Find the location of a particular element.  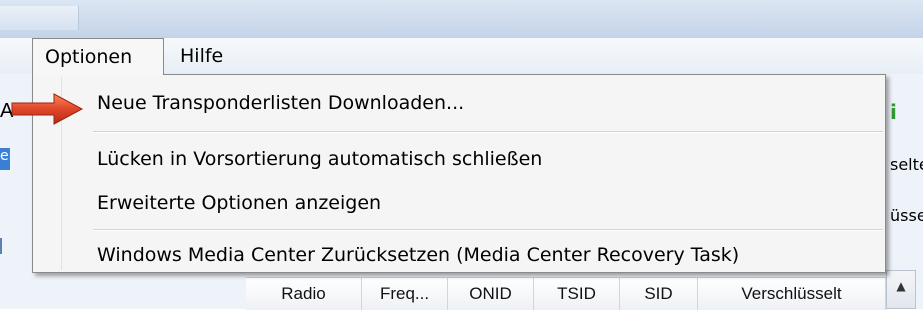

column-header-onid: ONID is located at coordinates (491, 294).